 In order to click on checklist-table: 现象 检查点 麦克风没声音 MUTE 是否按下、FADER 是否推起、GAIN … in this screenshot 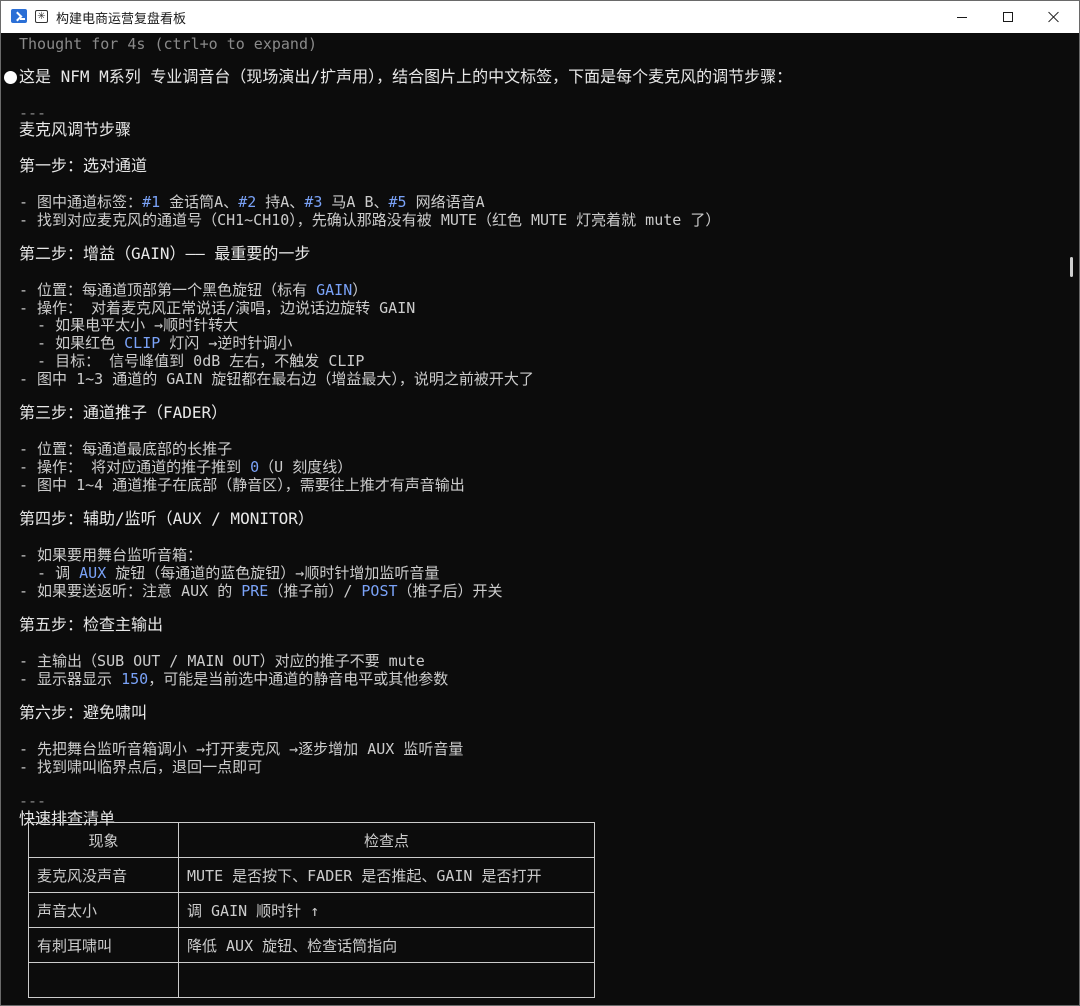, I will do `click(311, 910)`.